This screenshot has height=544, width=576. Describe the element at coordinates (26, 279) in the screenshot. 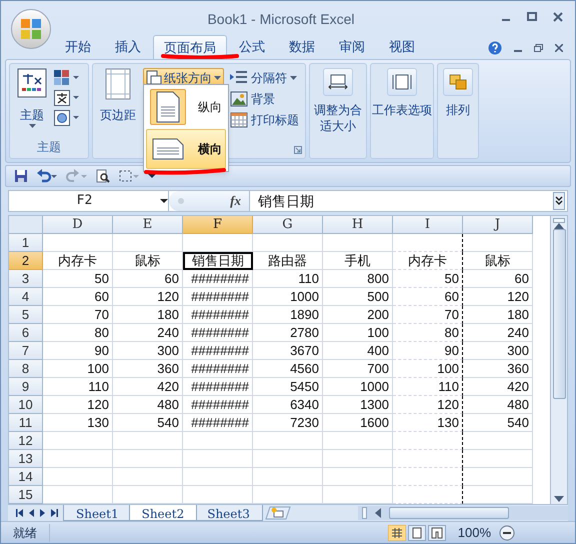

I see `row-header: 3` at that location.